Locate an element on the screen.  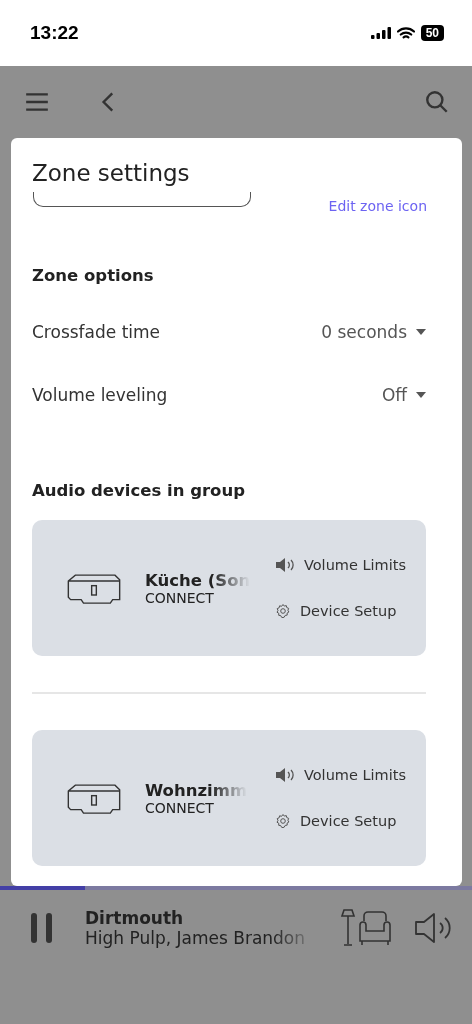
pause-icon is located at coordinates (42, 928).